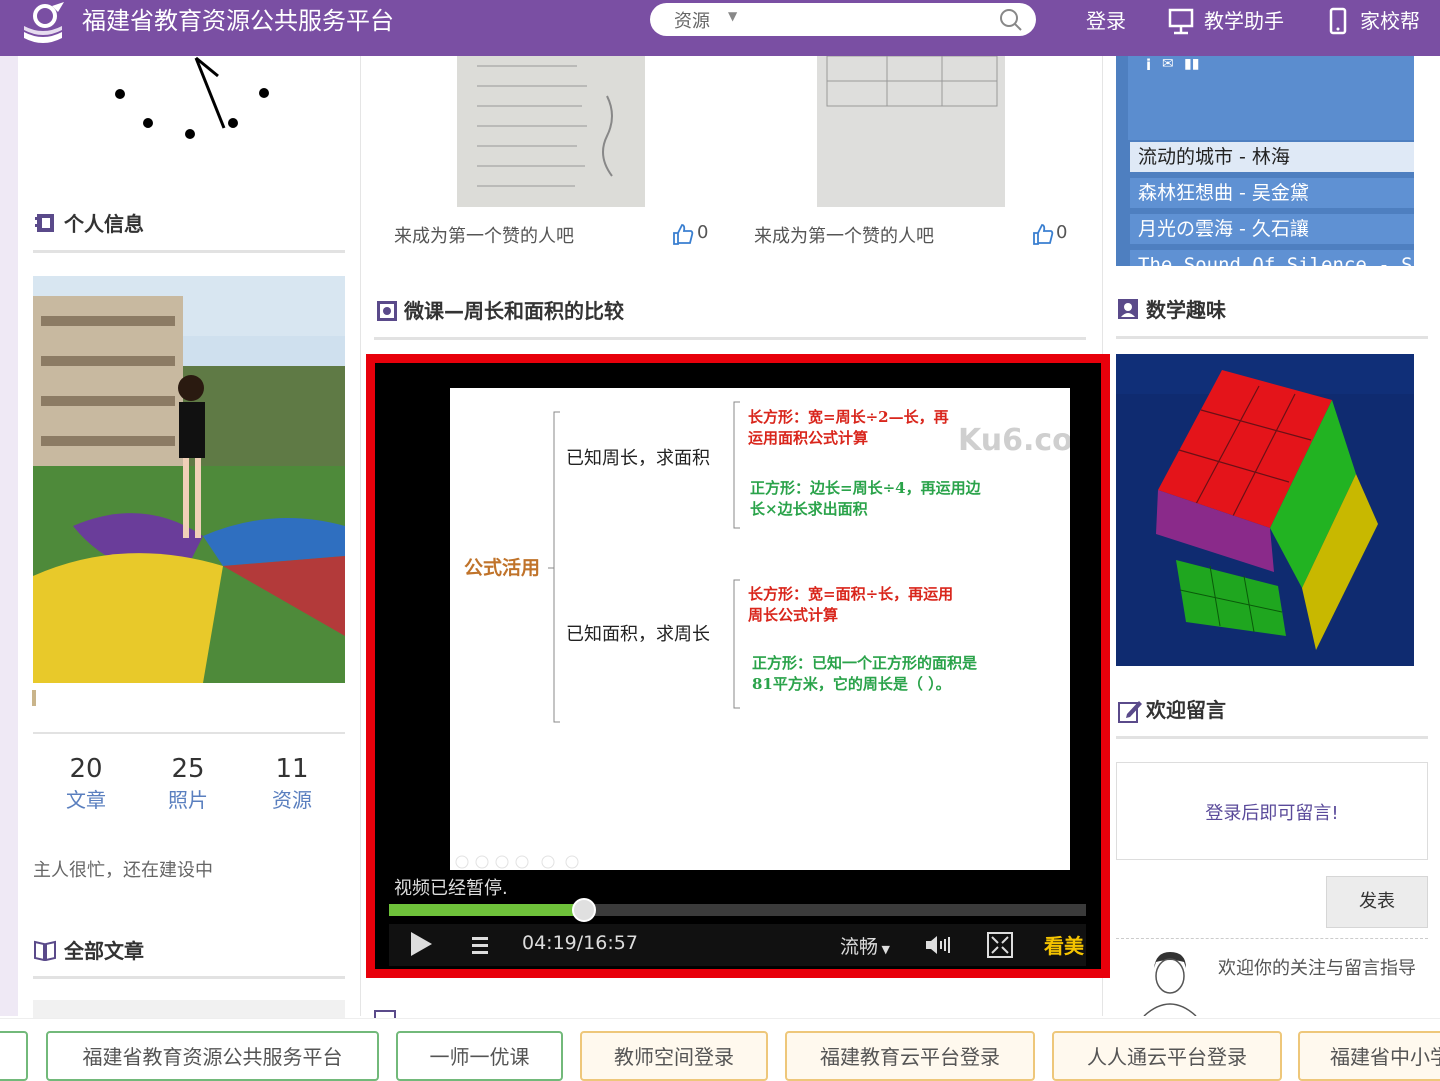 This screenshot has height=1081, width=1440. Describe the element at coordinates (479, 1056) in the screenshot. I see `bottom-link: 一师一优课` at that location.